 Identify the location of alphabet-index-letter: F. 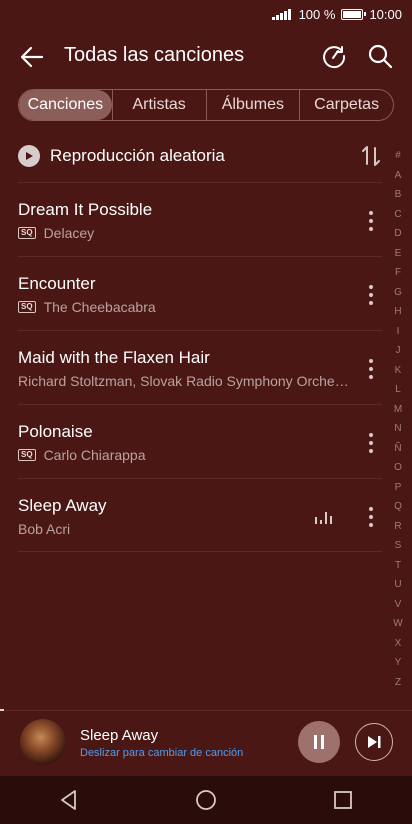
(398, 273).